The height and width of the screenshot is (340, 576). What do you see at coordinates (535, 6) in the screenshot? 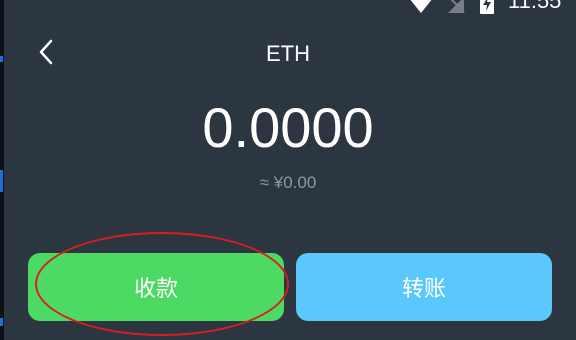
I see `status-time: 11:55` at bounding box center [535, 6].